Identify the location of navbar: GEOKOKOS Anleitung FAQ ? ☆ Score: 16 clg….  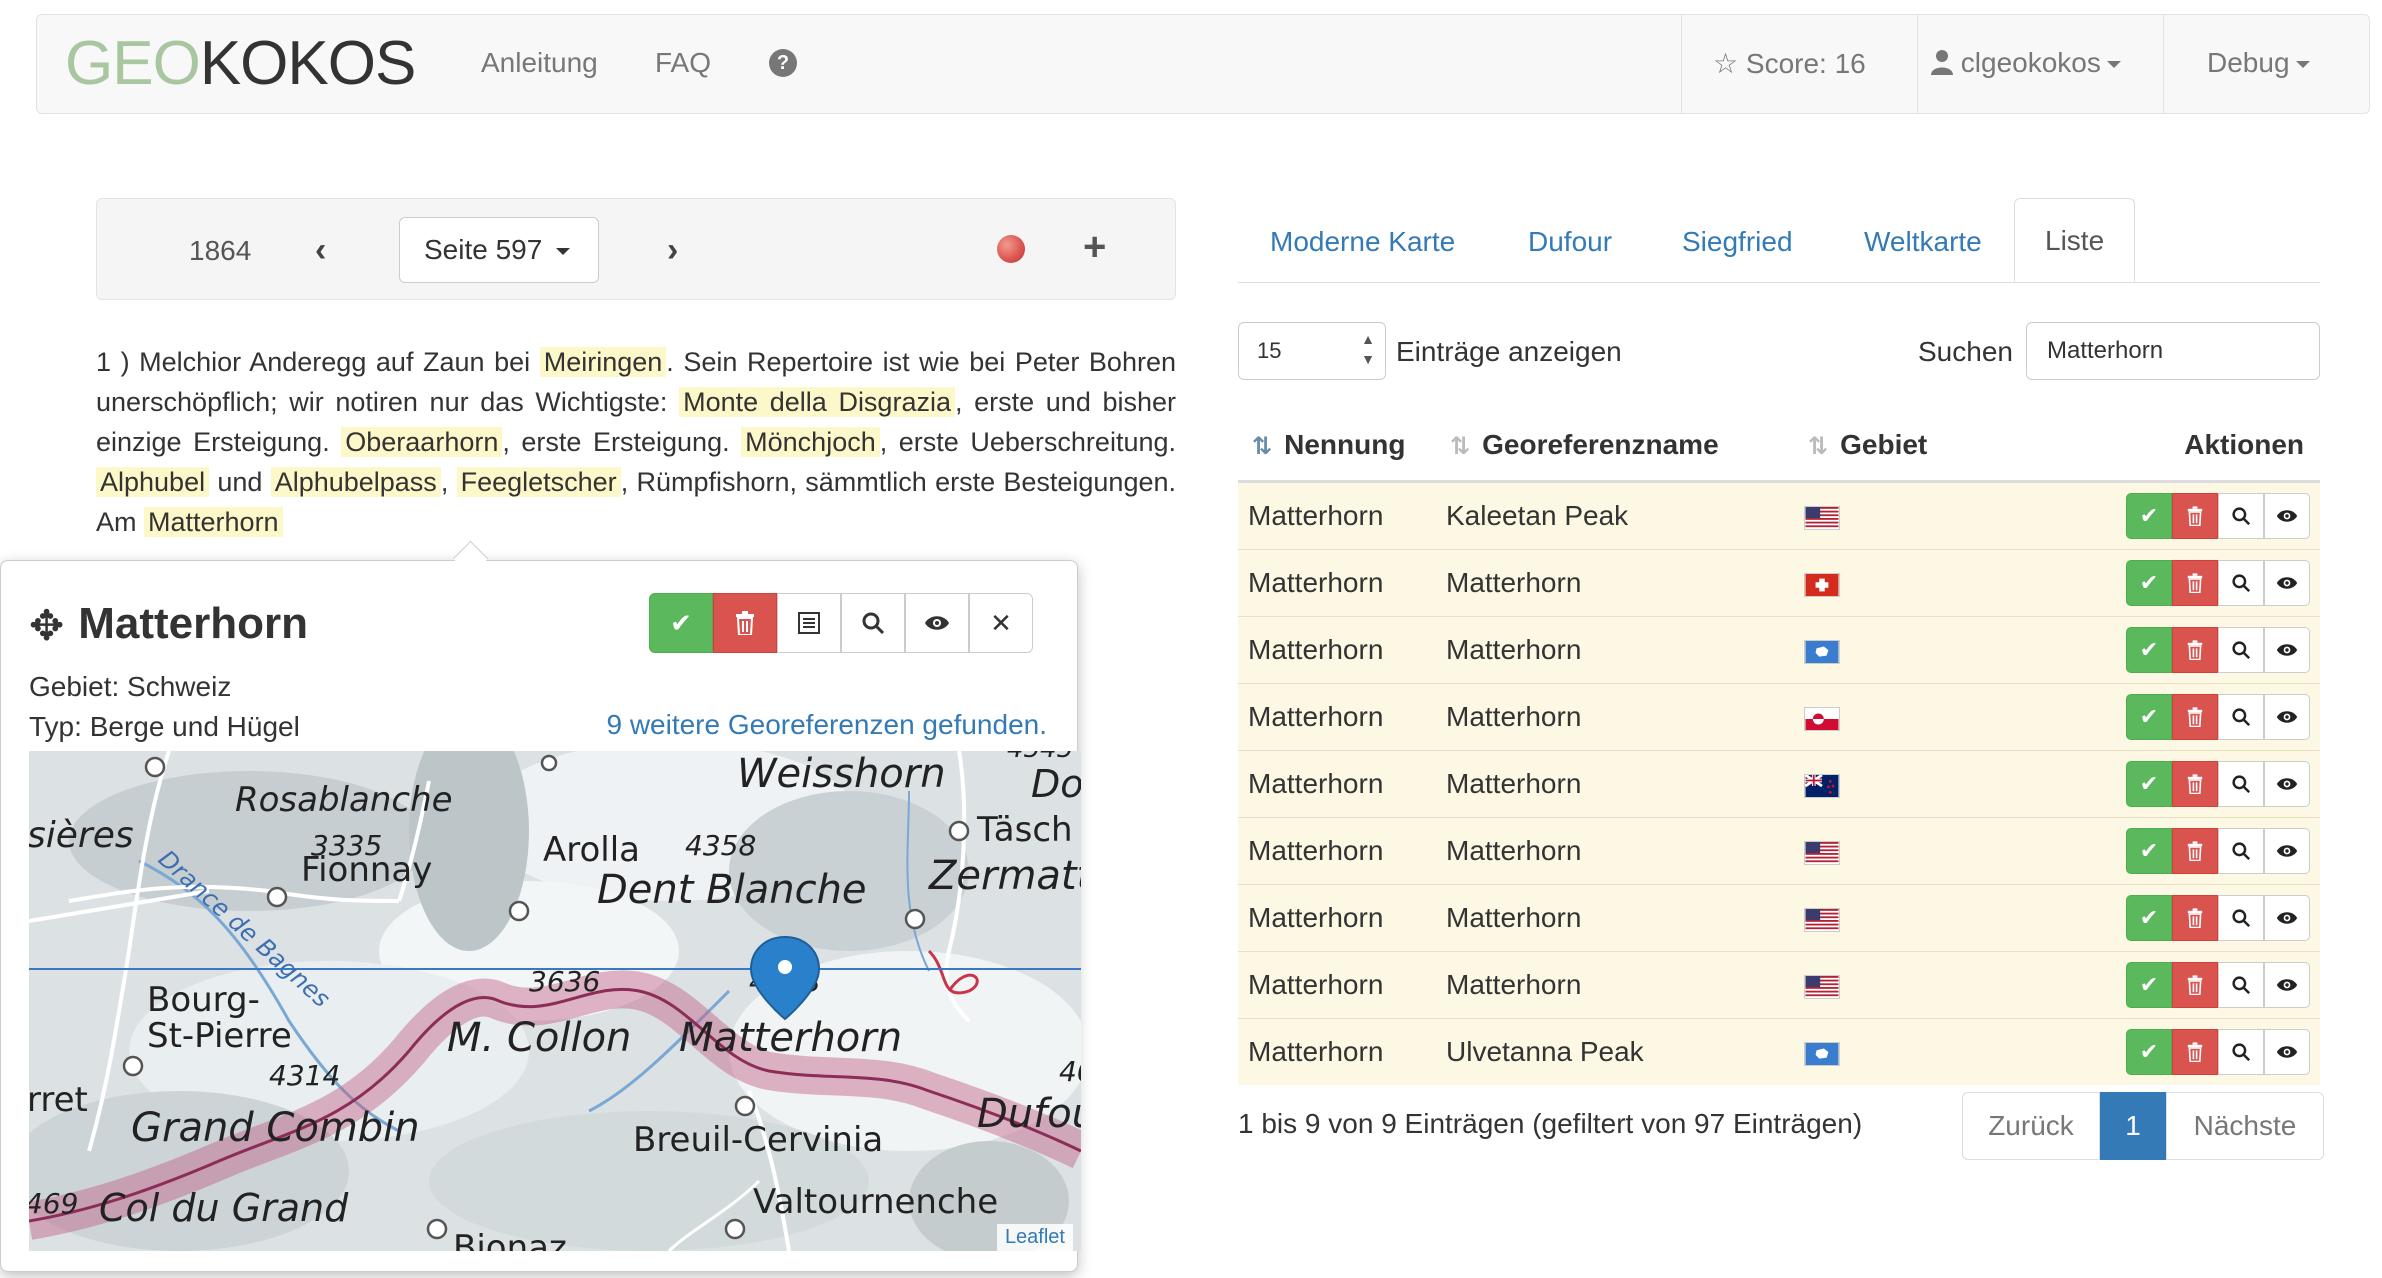
(1203, 64).